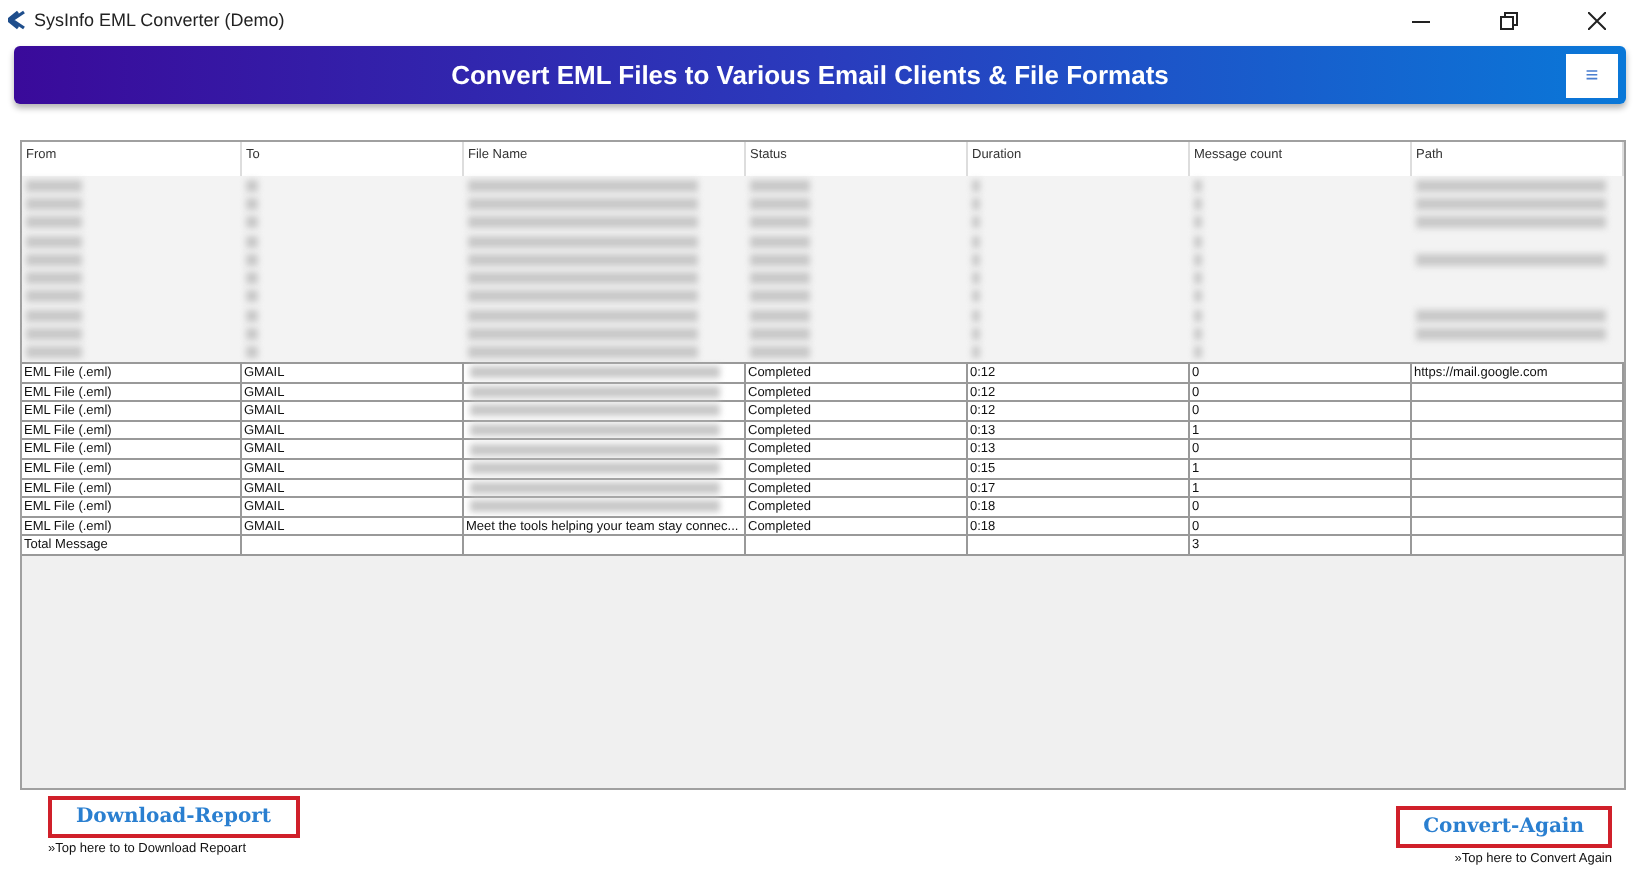  Describe the element at coordinates (1592, 75) in the screenshot. I see `menu-button: ≡` at that location.